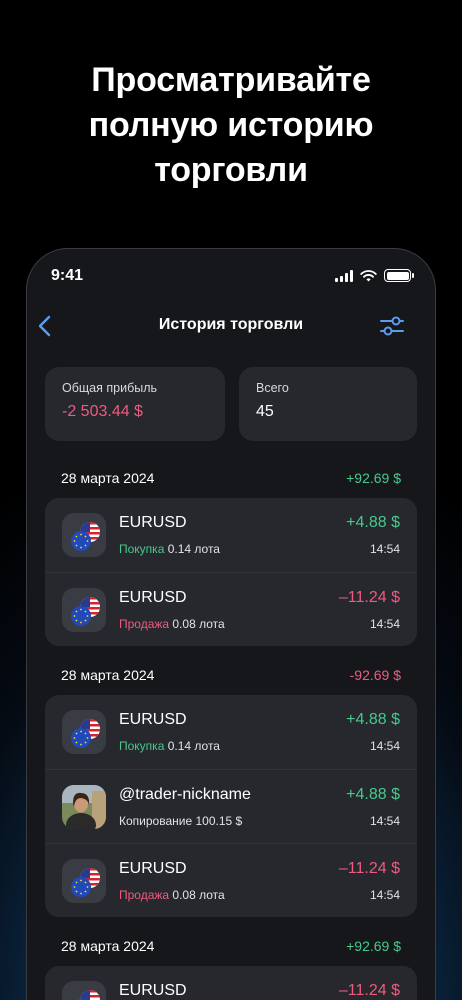  I want to click on trader-avatar, so click(84, 807).